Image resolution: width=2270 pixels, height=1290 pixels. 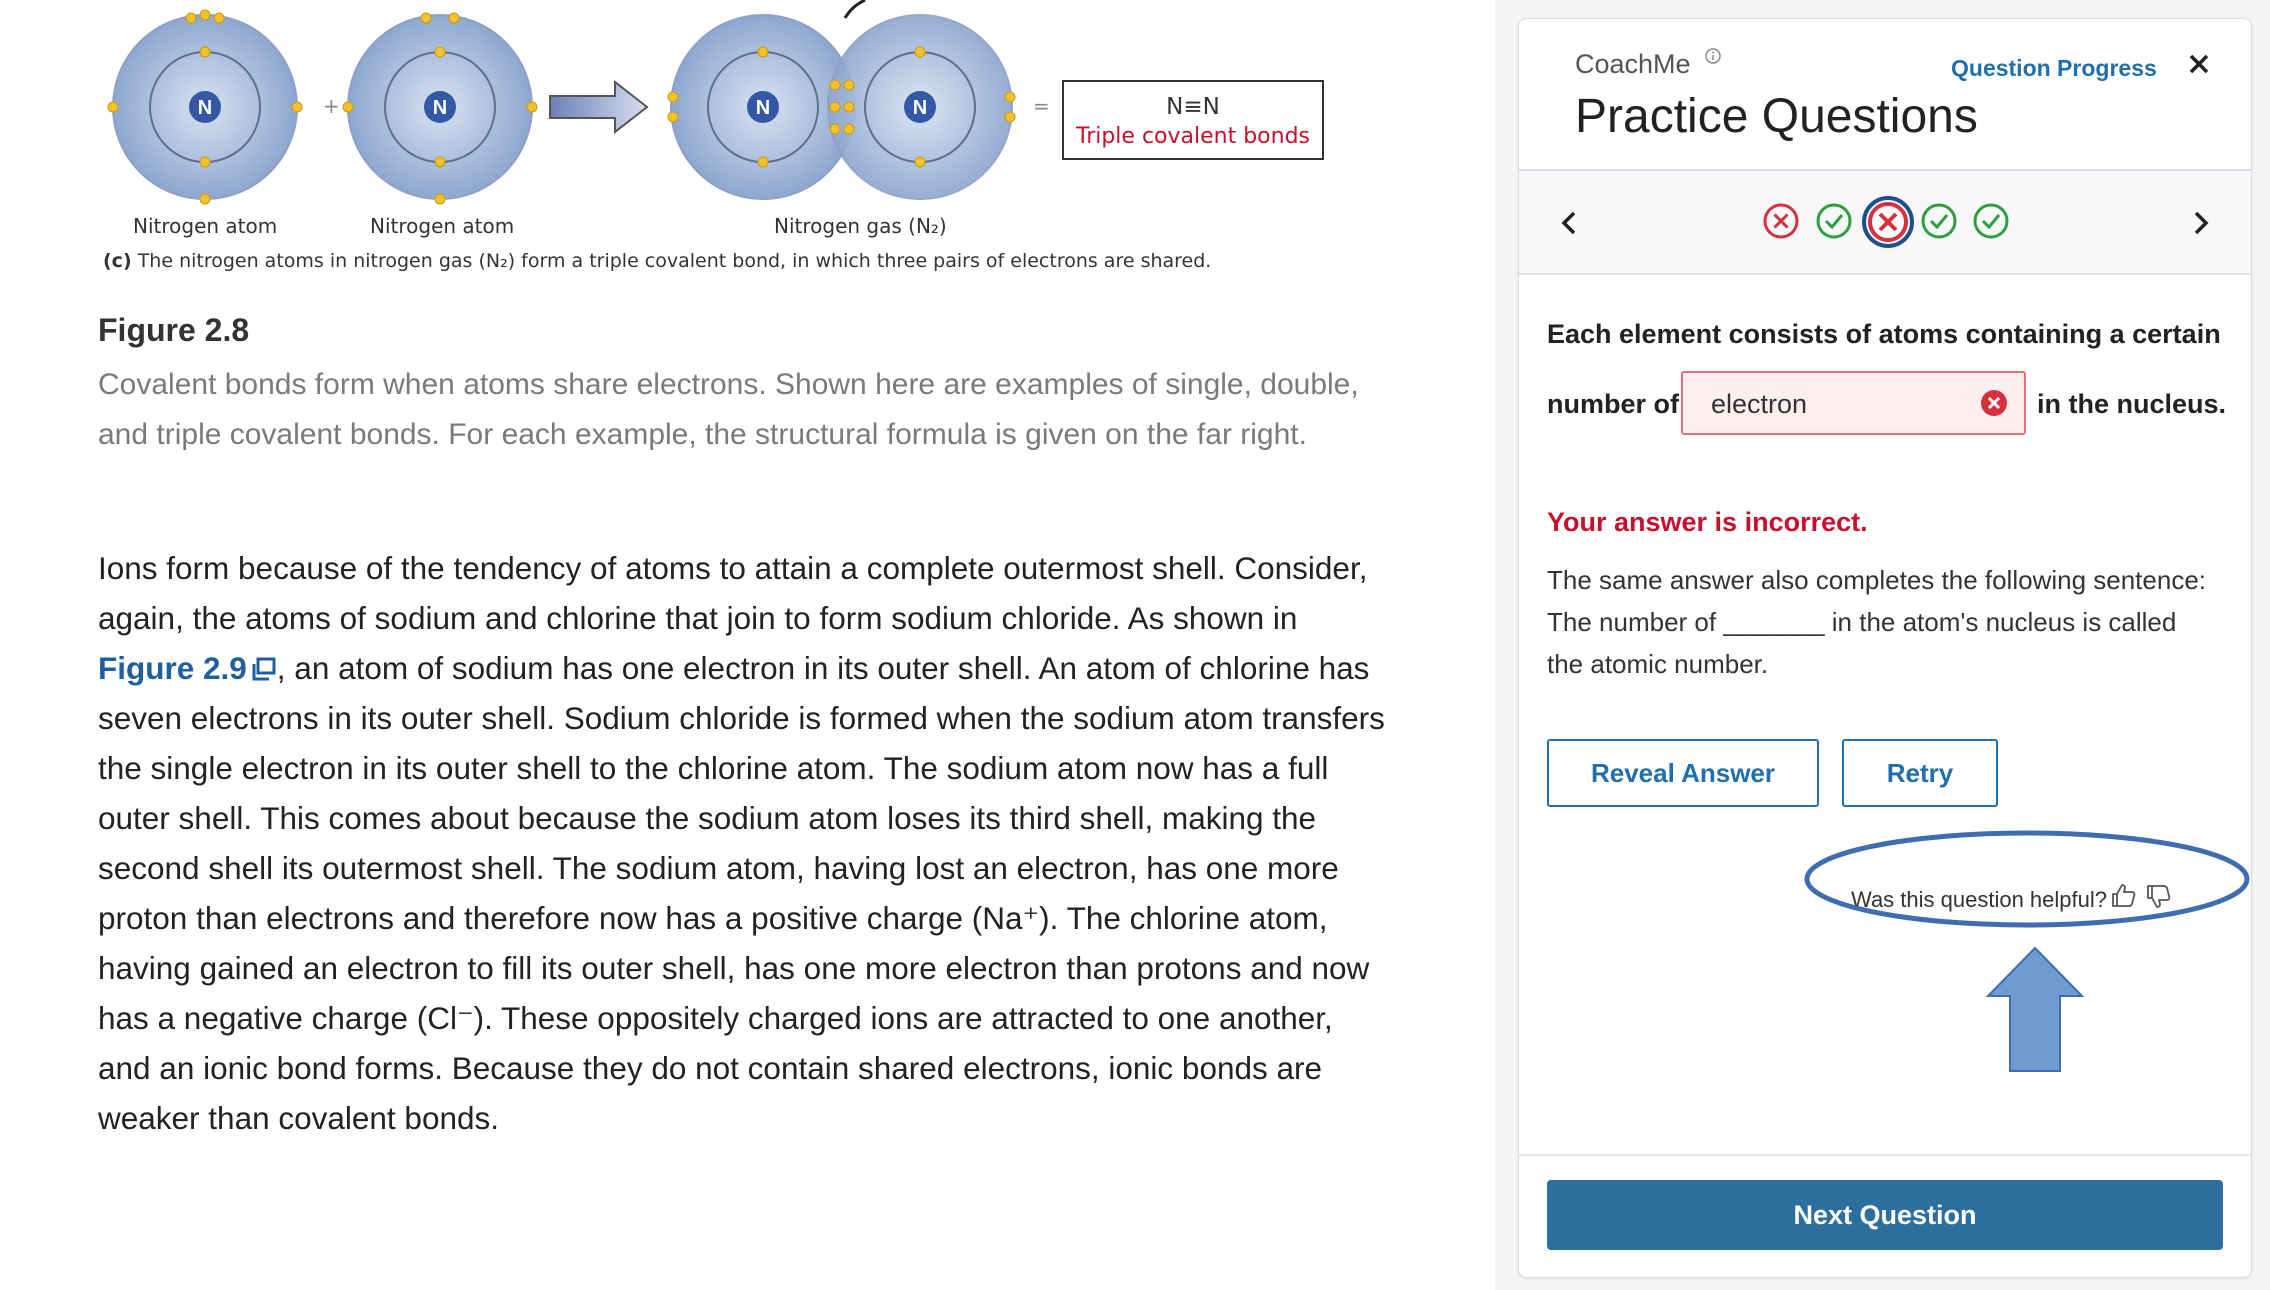 I want to click on nitrogen-atom-1: N, so click(x=205, y=107).